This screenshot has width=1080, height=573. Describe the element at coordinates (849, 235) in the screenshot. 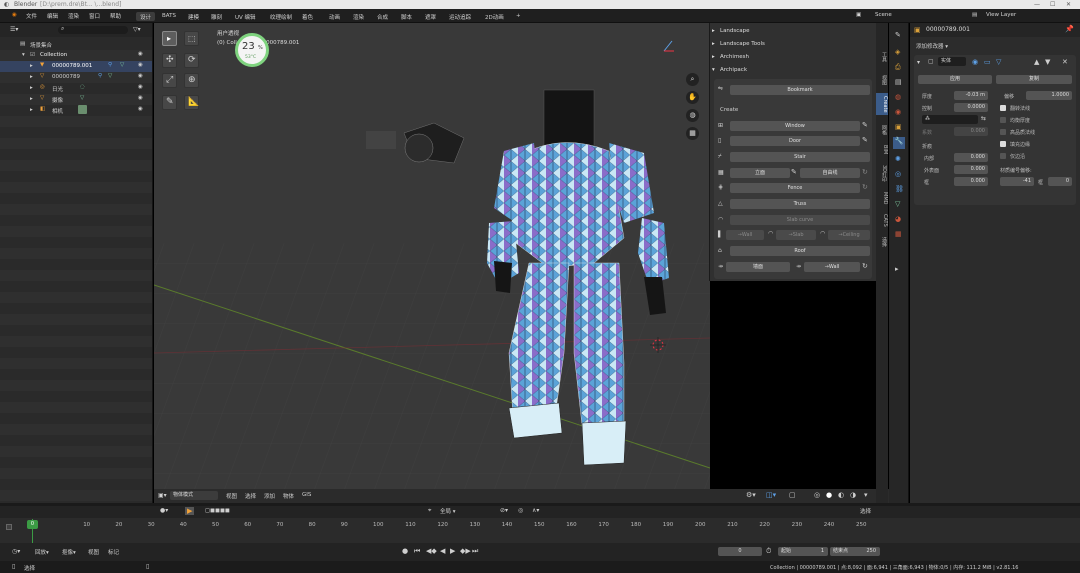

I see `to-ceiling-button: →Ceiling` at that location.